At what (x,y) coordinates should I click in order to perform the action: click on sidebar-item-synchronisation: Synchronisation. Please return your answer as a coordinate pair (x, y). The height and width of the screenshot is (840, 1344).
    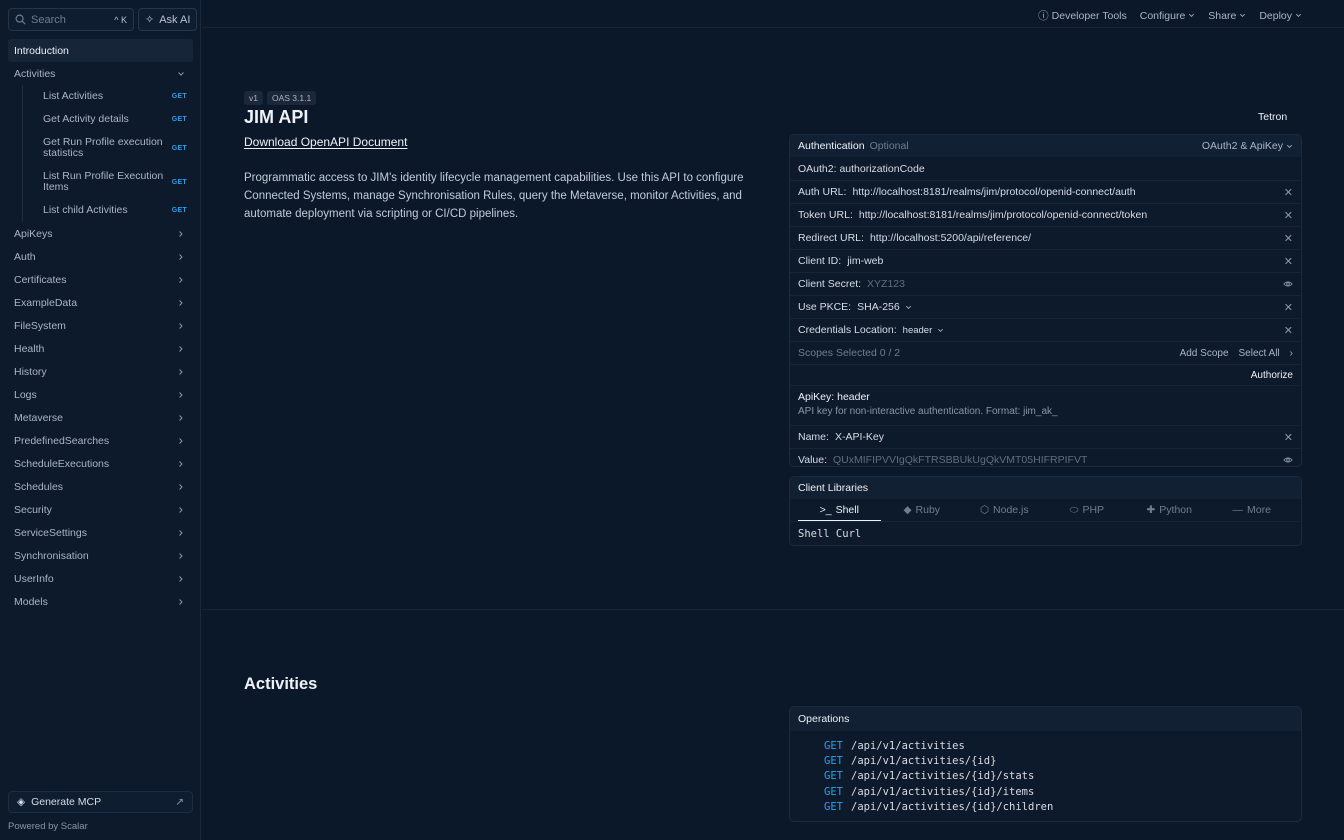
    Looking at the image, I should click on (100, 555).